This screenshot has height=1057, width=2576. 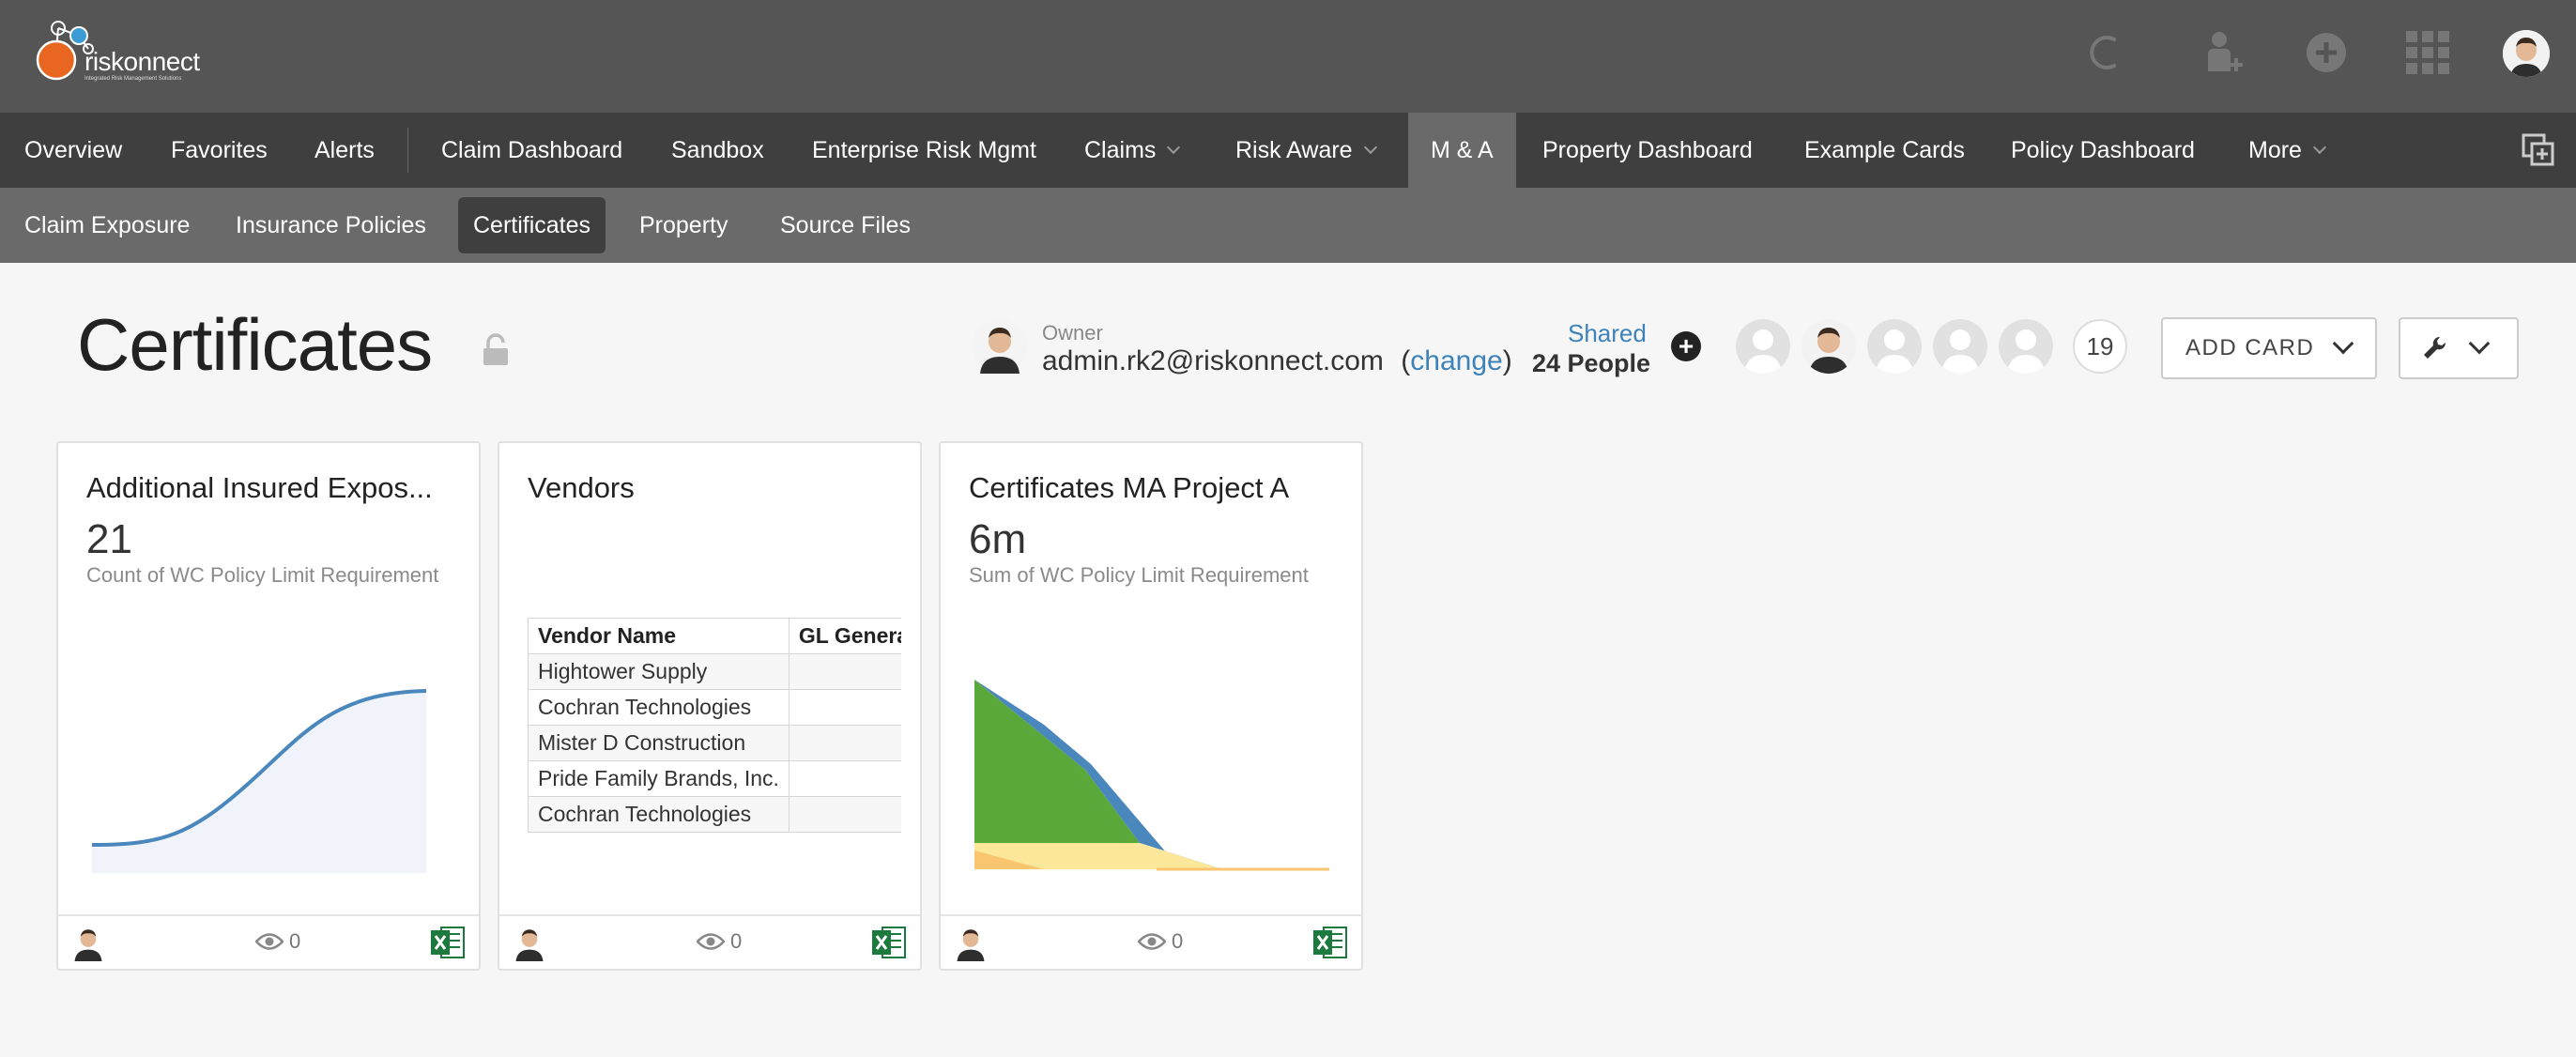 I want to click on card-subtitle: Sum of WC Policy Limit Requirement, so click(x=1139, y=575).